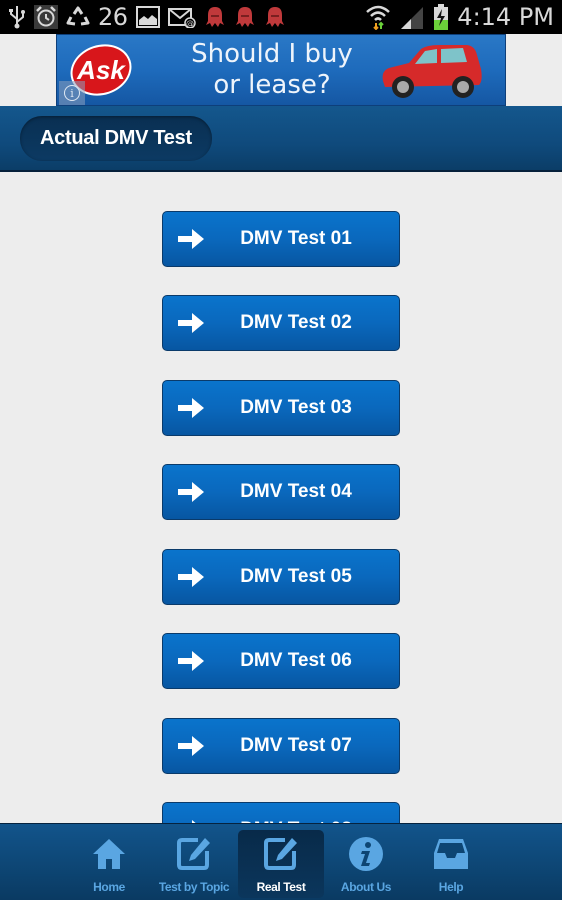 This screenshot has height=900, width=562. Describe the element at coordinates (296, 491) in the screenshot. I see `button-label: DMV Test 04` at that location.